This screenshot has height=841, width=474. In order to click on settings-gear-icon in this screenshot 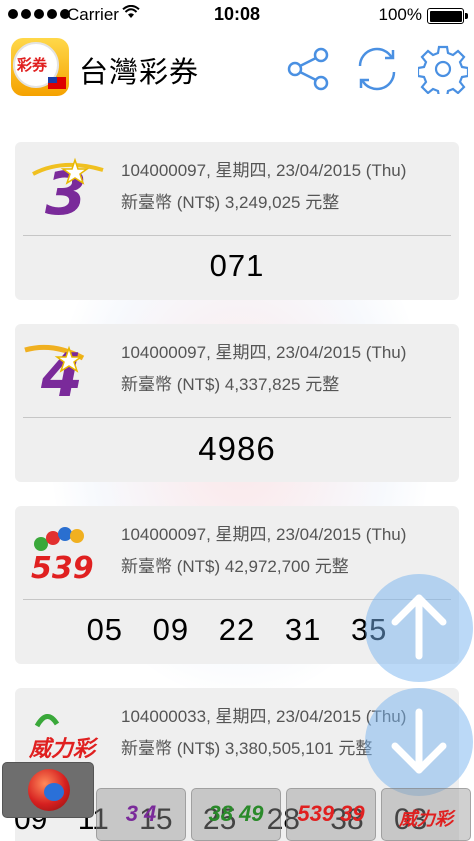, I will do `click(443, 71)`.